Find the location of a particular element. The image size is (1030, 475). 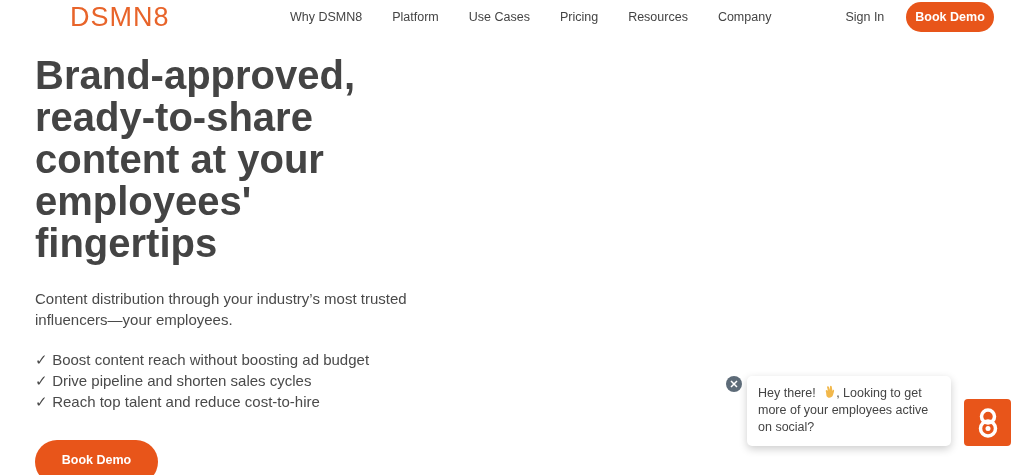

nav-link: Platform is located at coordinates (415, 17).